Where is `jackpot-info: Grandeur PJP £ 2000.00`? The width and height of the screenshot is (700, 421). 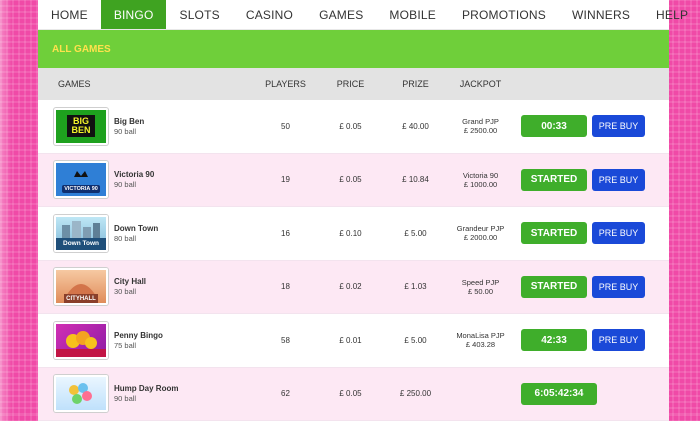 jackpot-info: Grandeur PJP £ 2000.00 is located at coordinates (480, 233).